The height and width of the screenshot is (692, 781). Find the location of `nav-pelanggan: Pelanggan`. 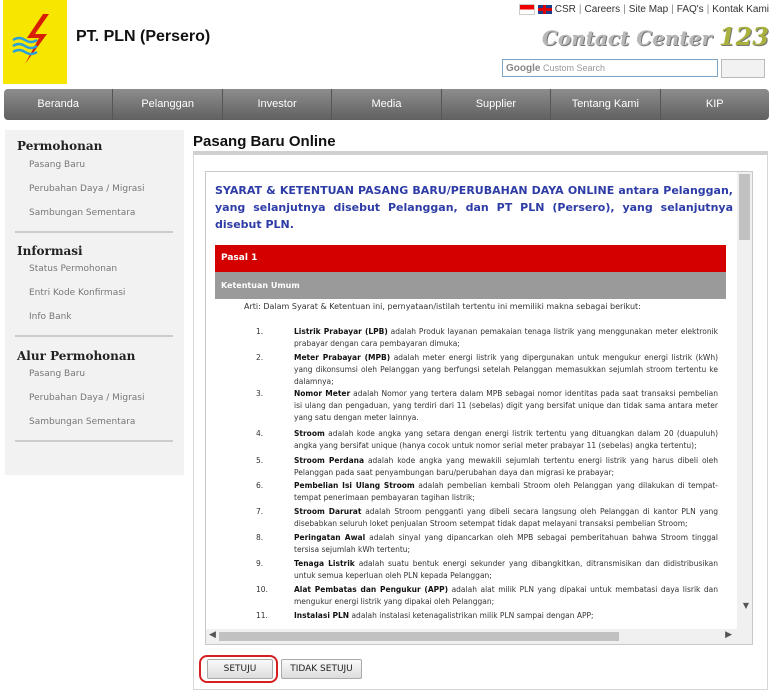

nav-pelanggan: Pelanggan is located at coordinates (168, 104).